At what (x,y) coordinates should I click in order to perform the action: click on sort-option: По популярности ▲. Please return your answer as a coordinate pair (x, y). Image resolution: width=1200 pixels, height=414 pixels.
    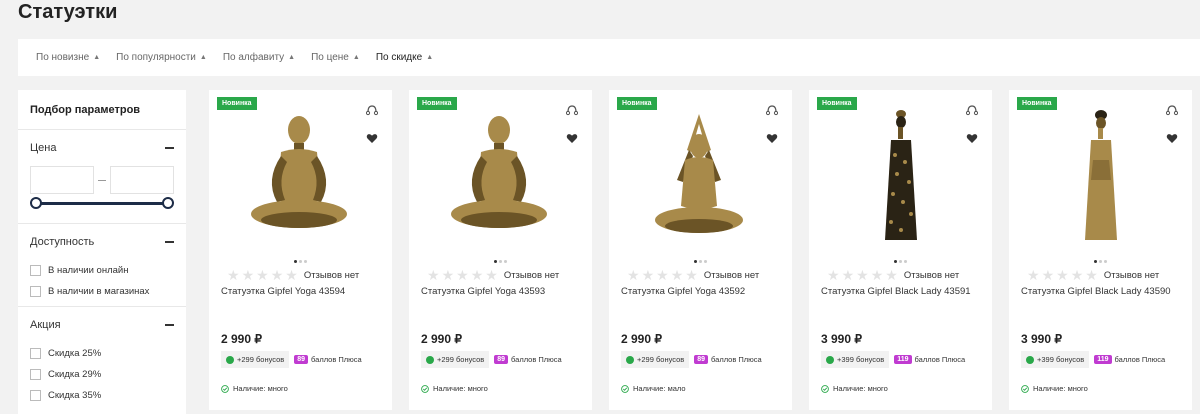
    Looking at the image, I should click on (161, 57).